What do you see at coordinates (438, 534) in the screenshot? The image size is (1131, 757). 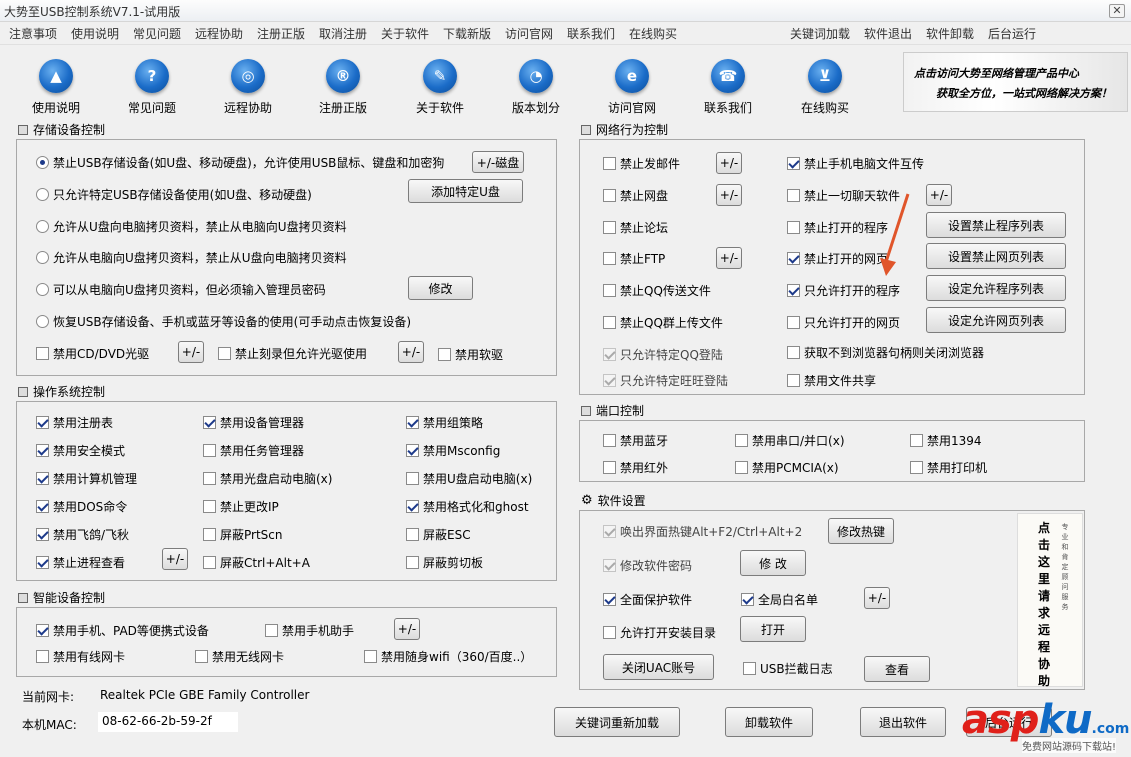 I see `os-check-esc: 屏蔽ESC` at bounding box center [438, 534].